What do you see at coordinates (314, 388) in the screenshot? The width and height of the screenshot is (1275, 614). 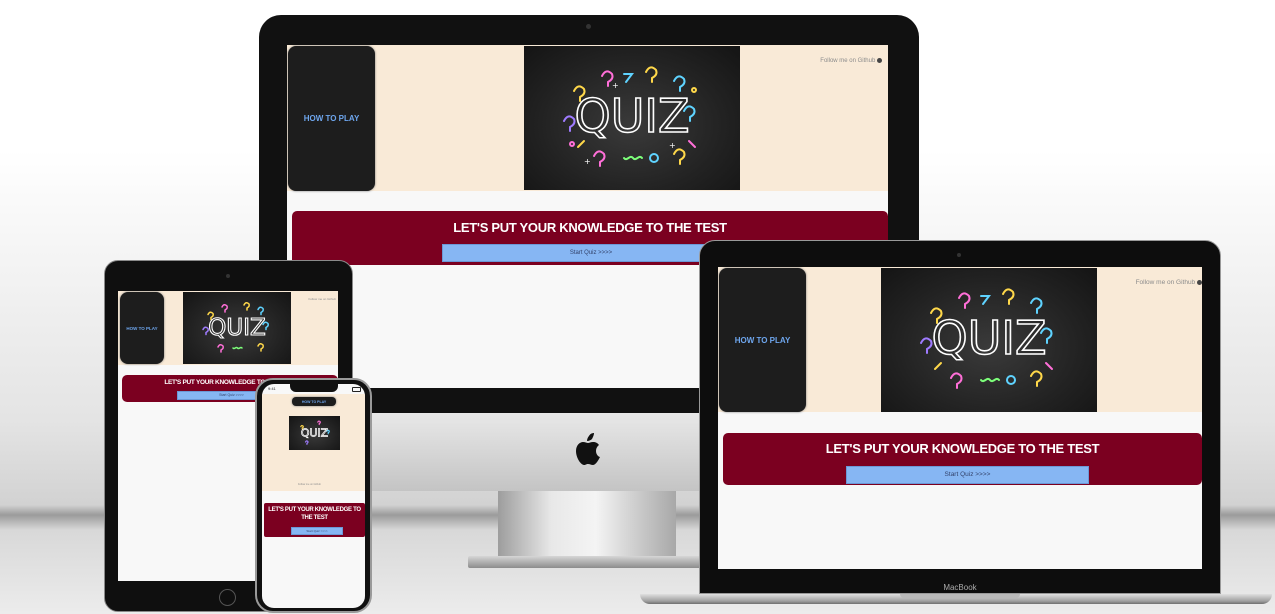 I see `iphone-notch` at bounding box center [314, 388].